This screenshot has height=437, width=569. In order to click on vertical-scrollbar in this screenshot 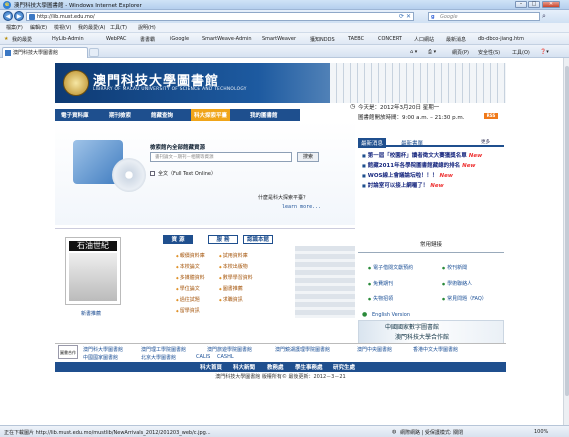, I will do `click(566, 241)`.